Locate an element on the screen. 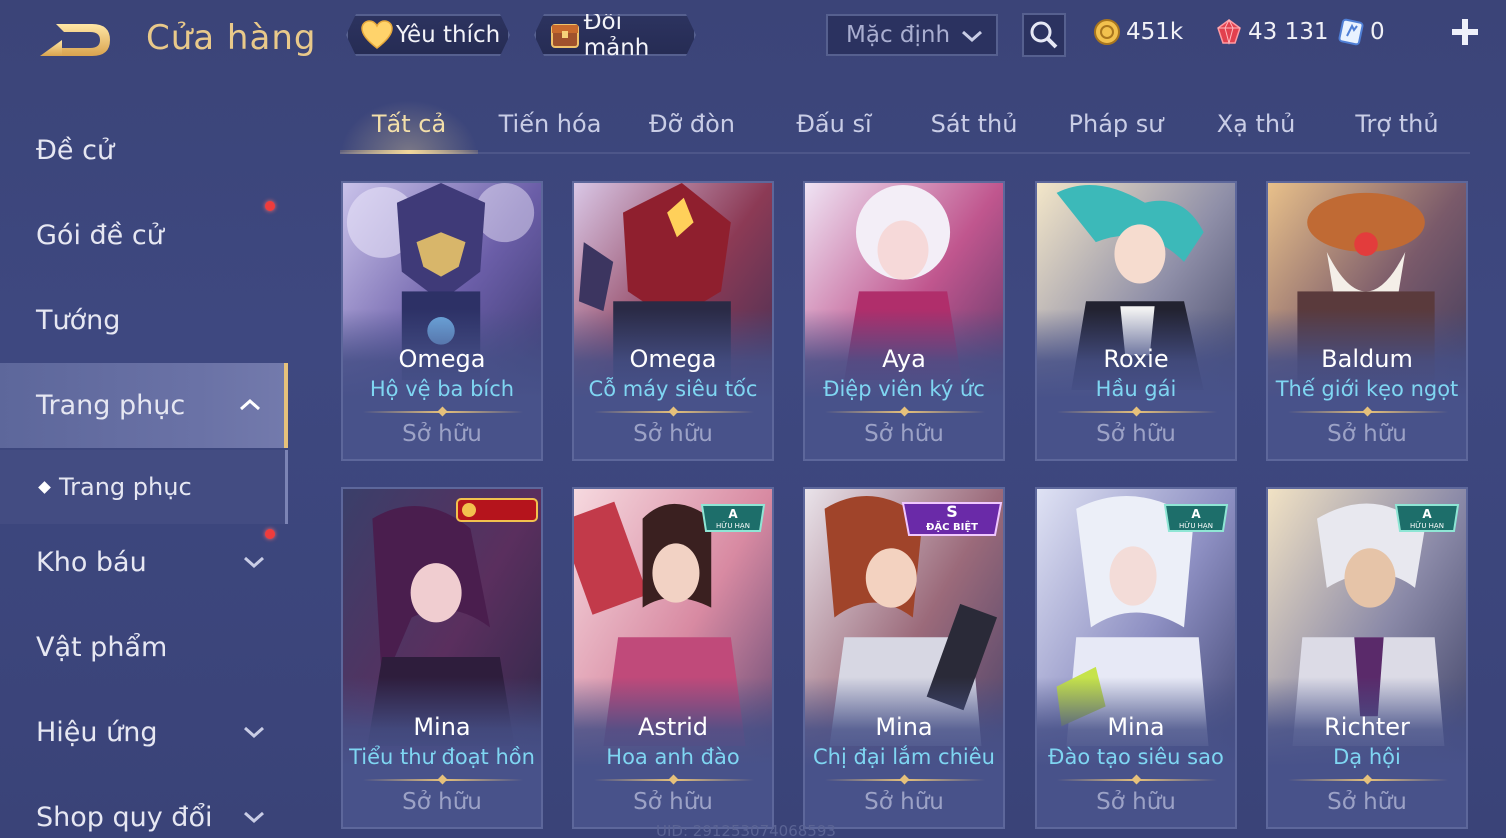 The image size is (1506, 838). sidebar-item-recommended: Đề cử is located at coordinates (144, 150).